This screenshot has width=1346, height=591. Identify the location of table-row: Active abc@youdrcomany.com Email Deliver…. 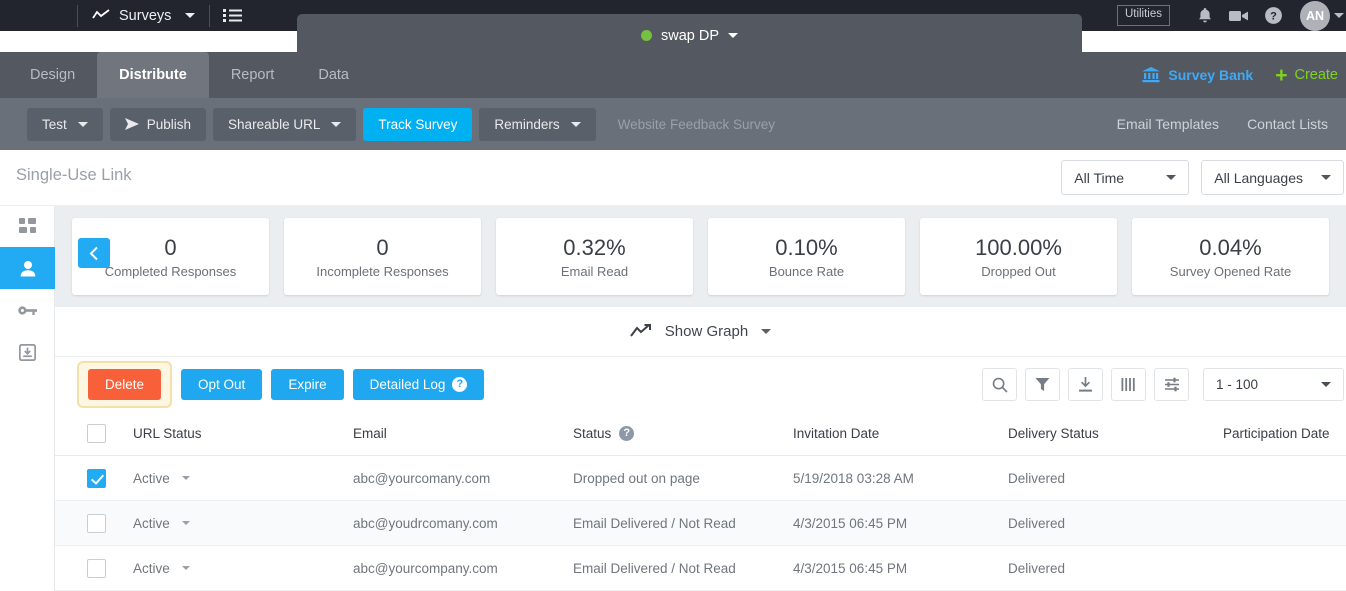
(700, 523).